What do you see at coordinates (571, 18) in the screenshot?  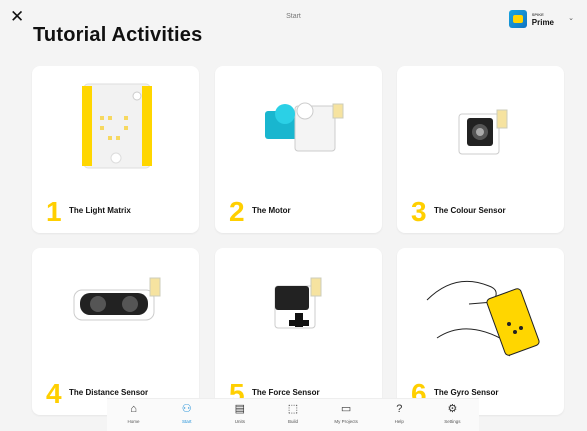 I see `chevron-down-icon: ⌄` at bounding box center [571, 18].